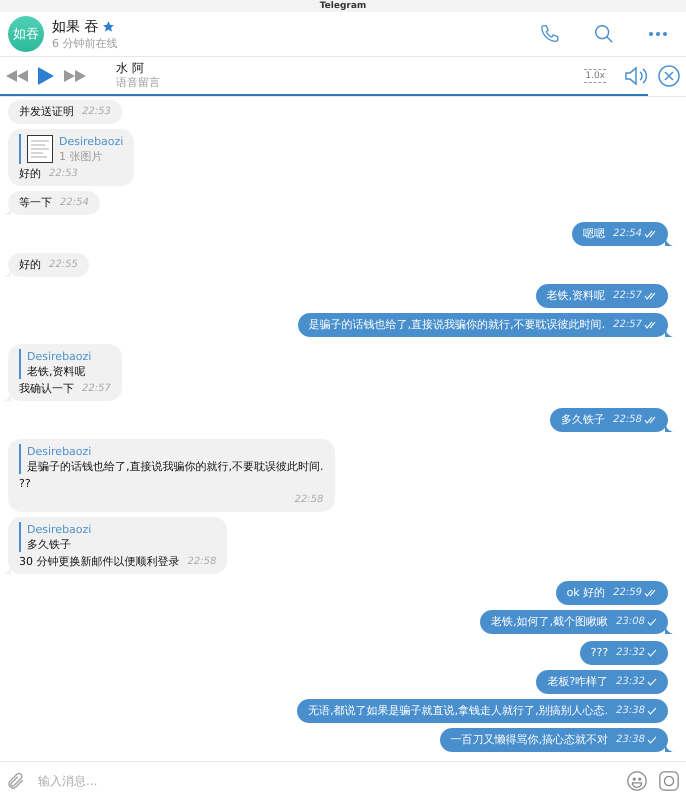 The image size is (686, 800). Describe the element at coordinates (130, 68) in the screenshot. I see `audio-title: 水 阿` at that location.